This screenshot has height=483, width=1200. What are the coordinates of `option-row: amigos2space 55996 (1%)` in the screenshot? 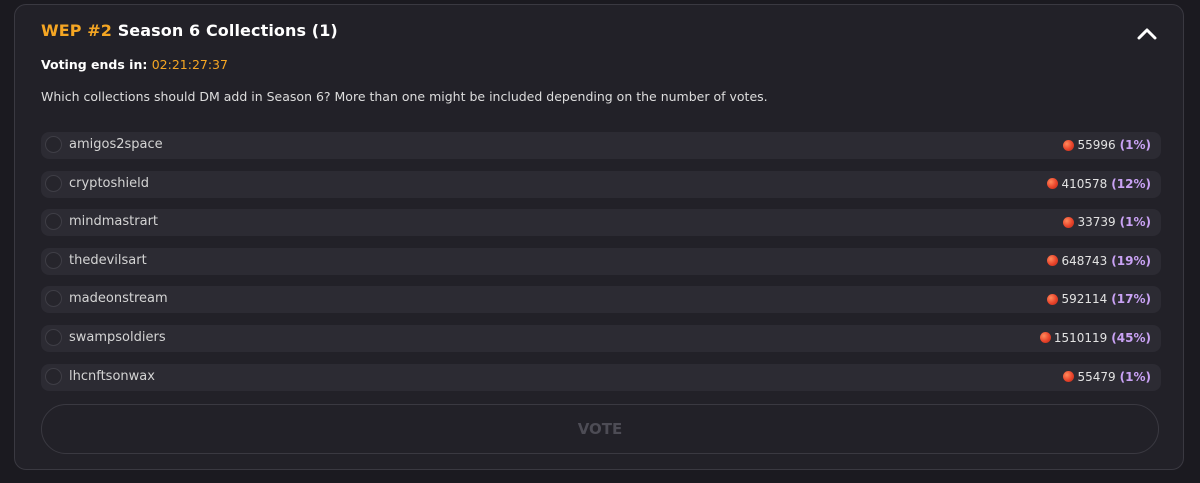 It's located at (601, 145).